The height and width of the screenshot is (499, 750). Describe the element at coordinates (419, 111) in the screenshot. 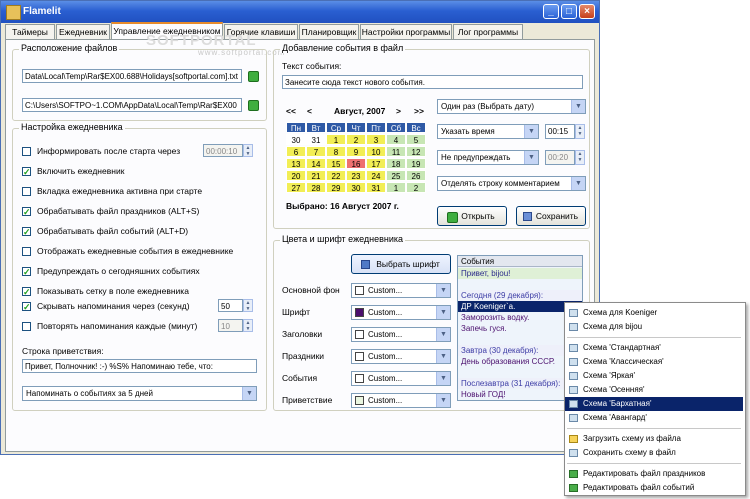

I see `next-year-button: >>` at that location.